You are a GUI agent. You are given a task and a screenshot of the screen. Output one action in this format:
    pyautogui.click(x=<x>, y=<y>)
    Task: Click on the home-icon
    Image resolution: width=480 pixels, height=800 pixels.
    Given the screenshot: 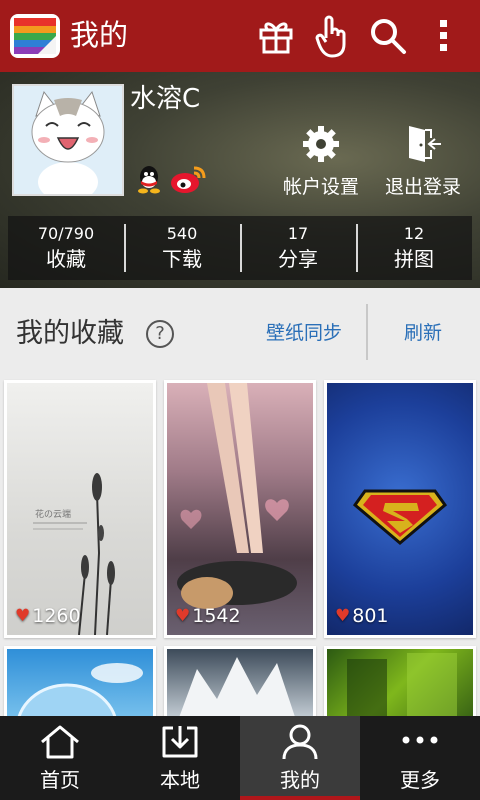 What is the action you would take?
    pyautogui.click(x=60, y=742)
    